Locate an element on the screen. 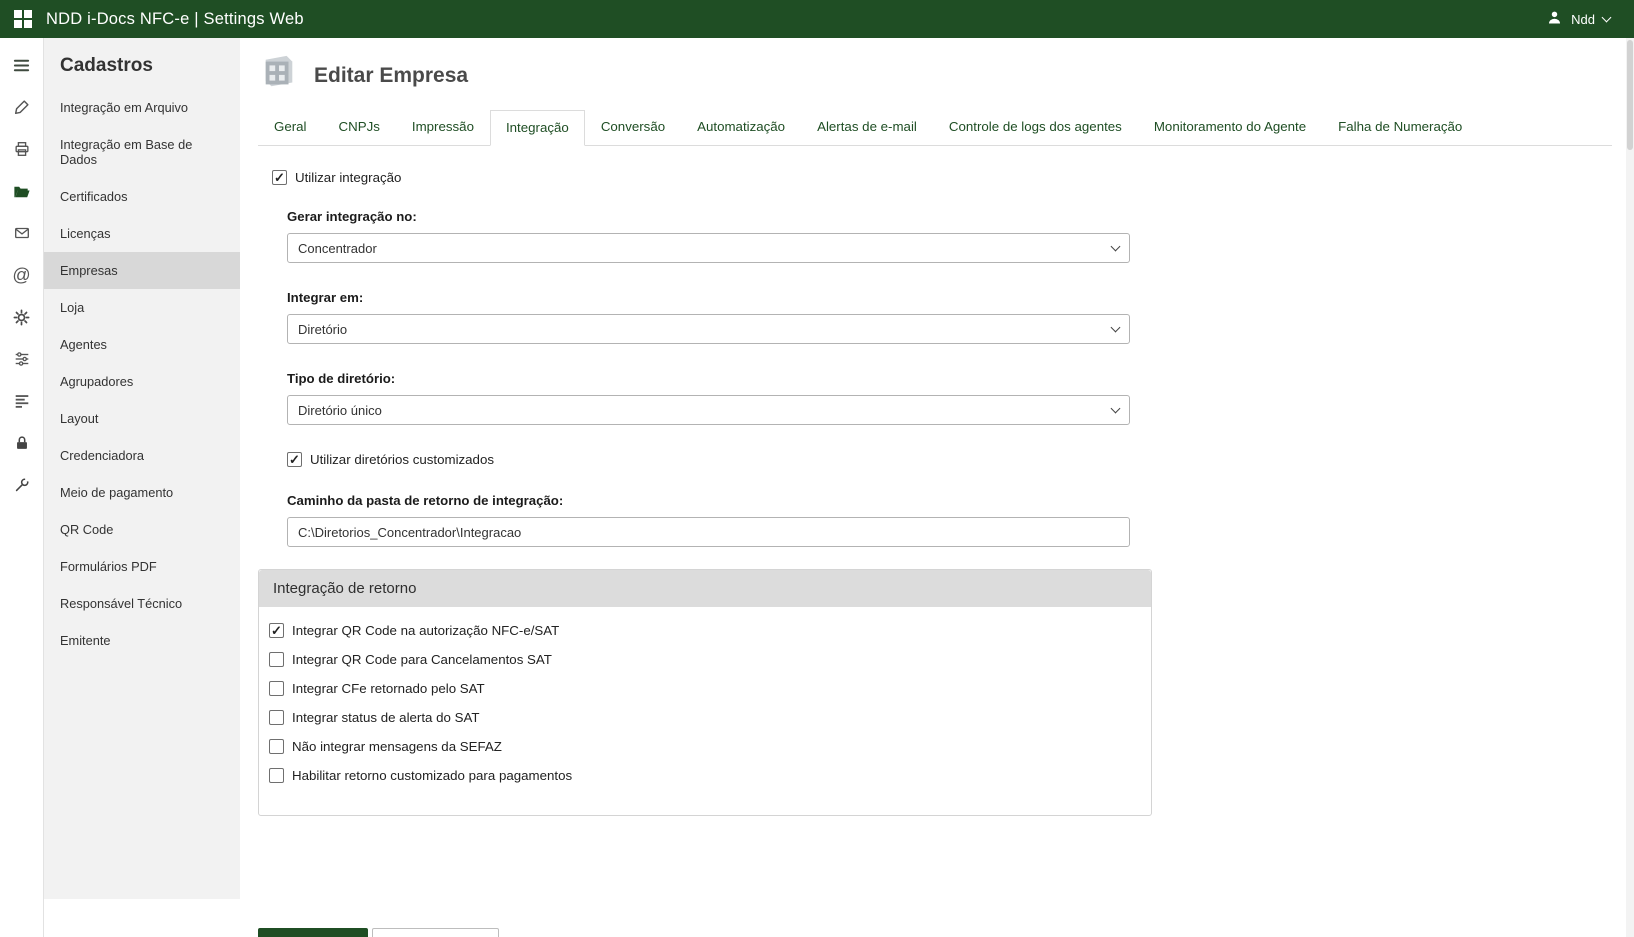 The image size is (1634, 937). checkbox-label: Integrar status de alerta do SAT is located at coordinates (386, 717).